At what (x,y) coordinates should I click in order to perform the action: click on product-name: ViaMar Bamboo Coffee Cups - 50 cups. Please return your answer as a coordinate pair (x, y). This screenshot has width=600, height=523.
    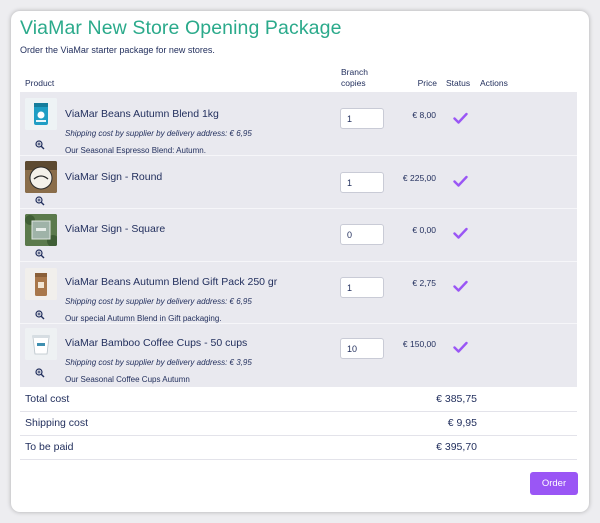
    Looking at the image, I should click on (156, 343).